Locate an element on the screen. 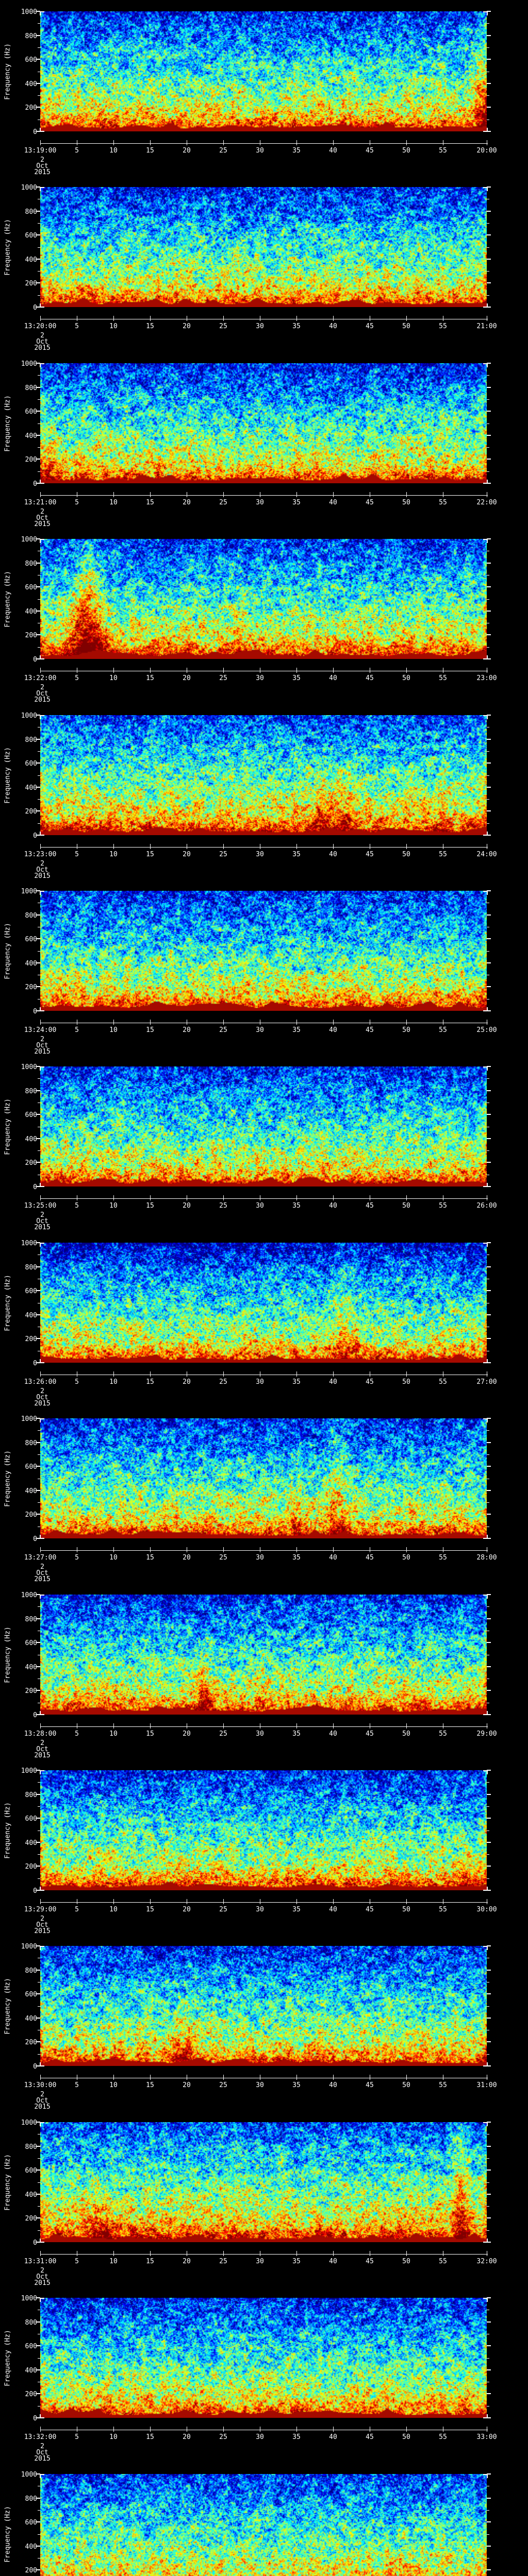 The width and height of the screenshot is (528, 2576). x-minute-label: 25 is located at coordinates (223, 502).